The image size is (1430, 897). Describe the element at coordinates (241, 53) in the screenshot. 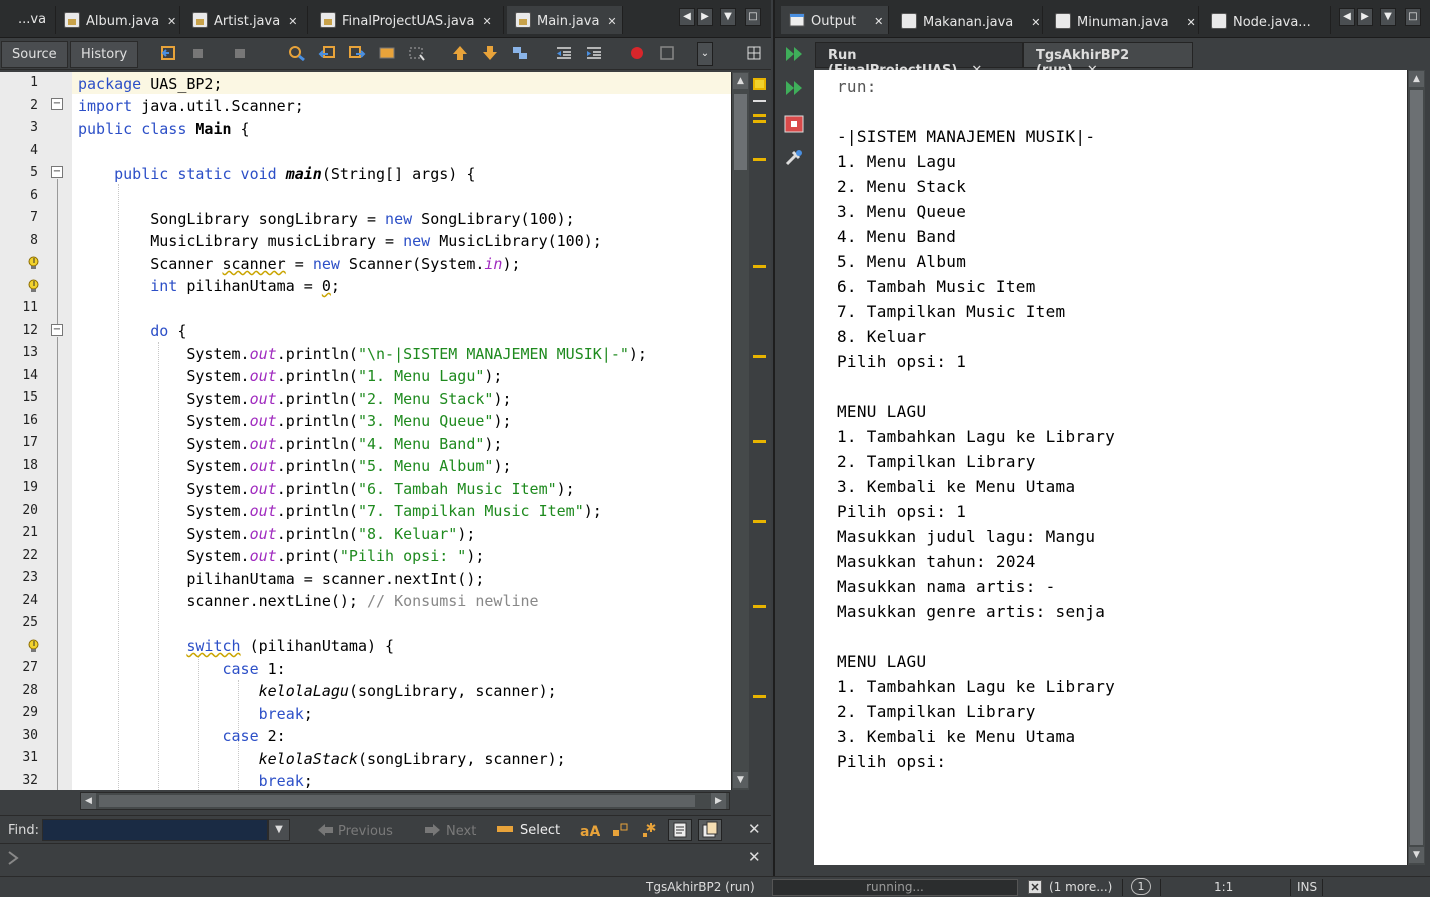

I see `forward-icon` at that location.